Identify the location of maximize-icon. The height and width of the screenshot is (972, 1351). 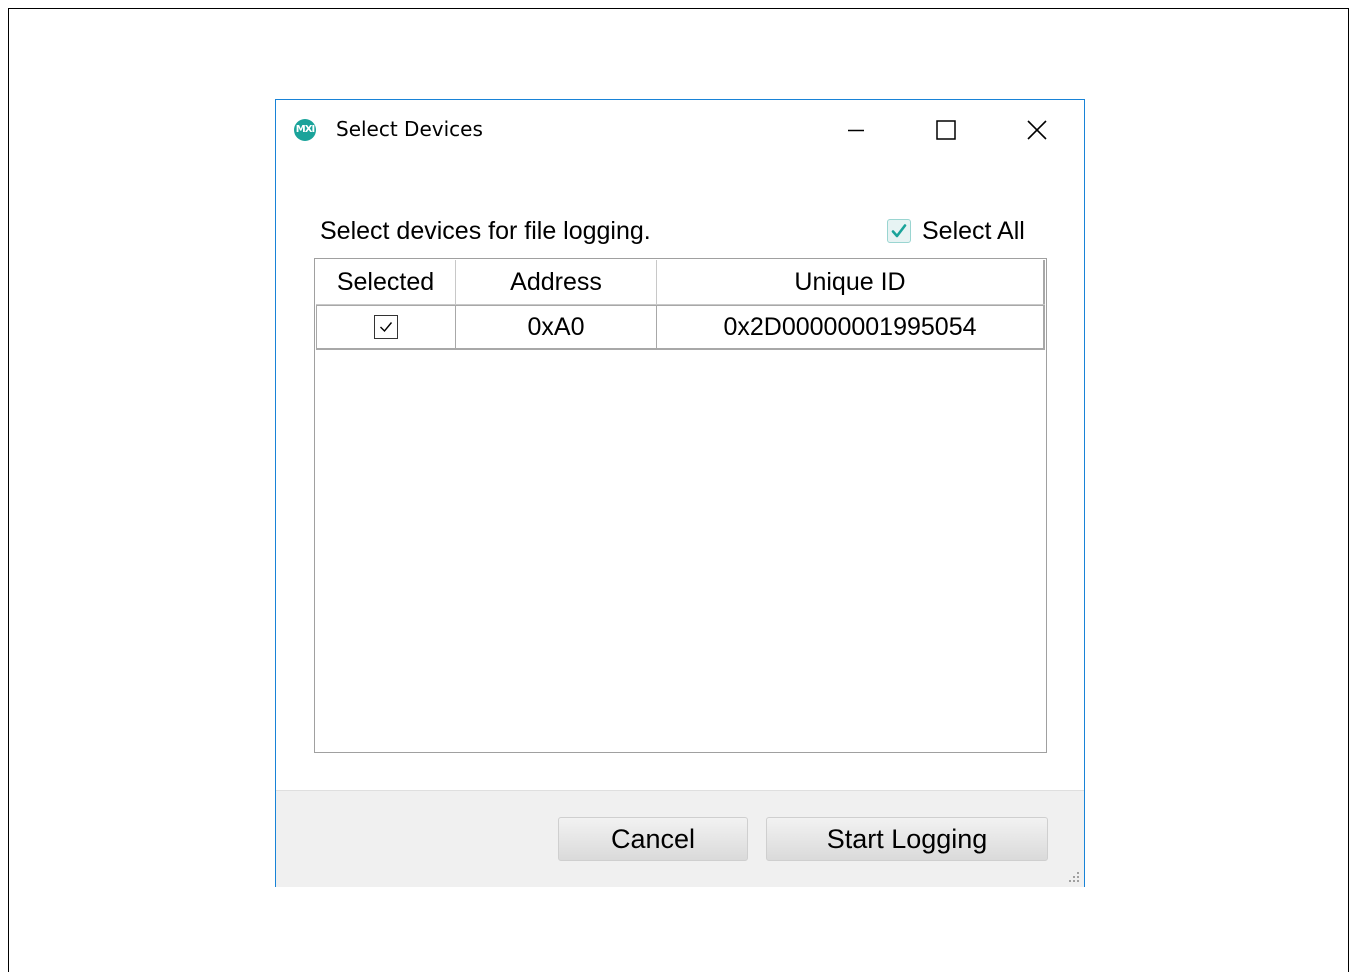
(946, 130).